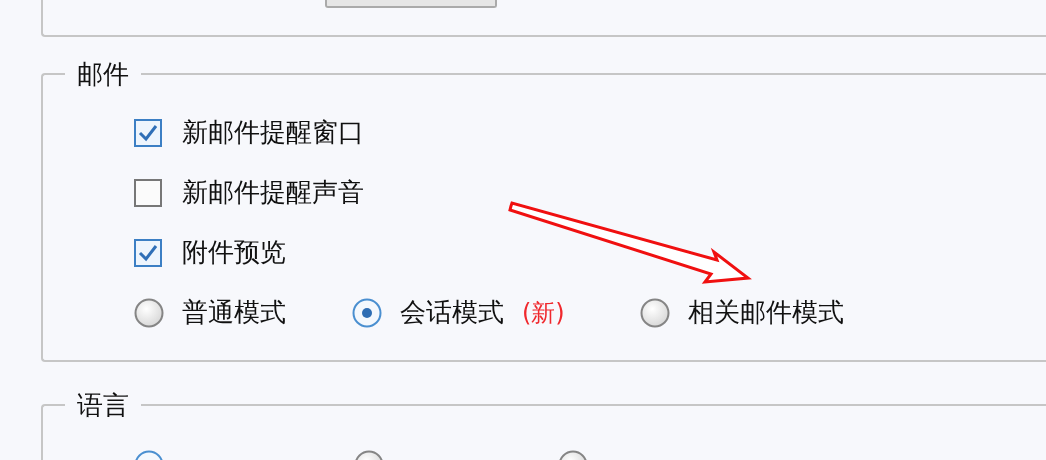 The width and height of the screenshot is (1046, 460). I want to click on new-tag: (新), so click(543, 313).